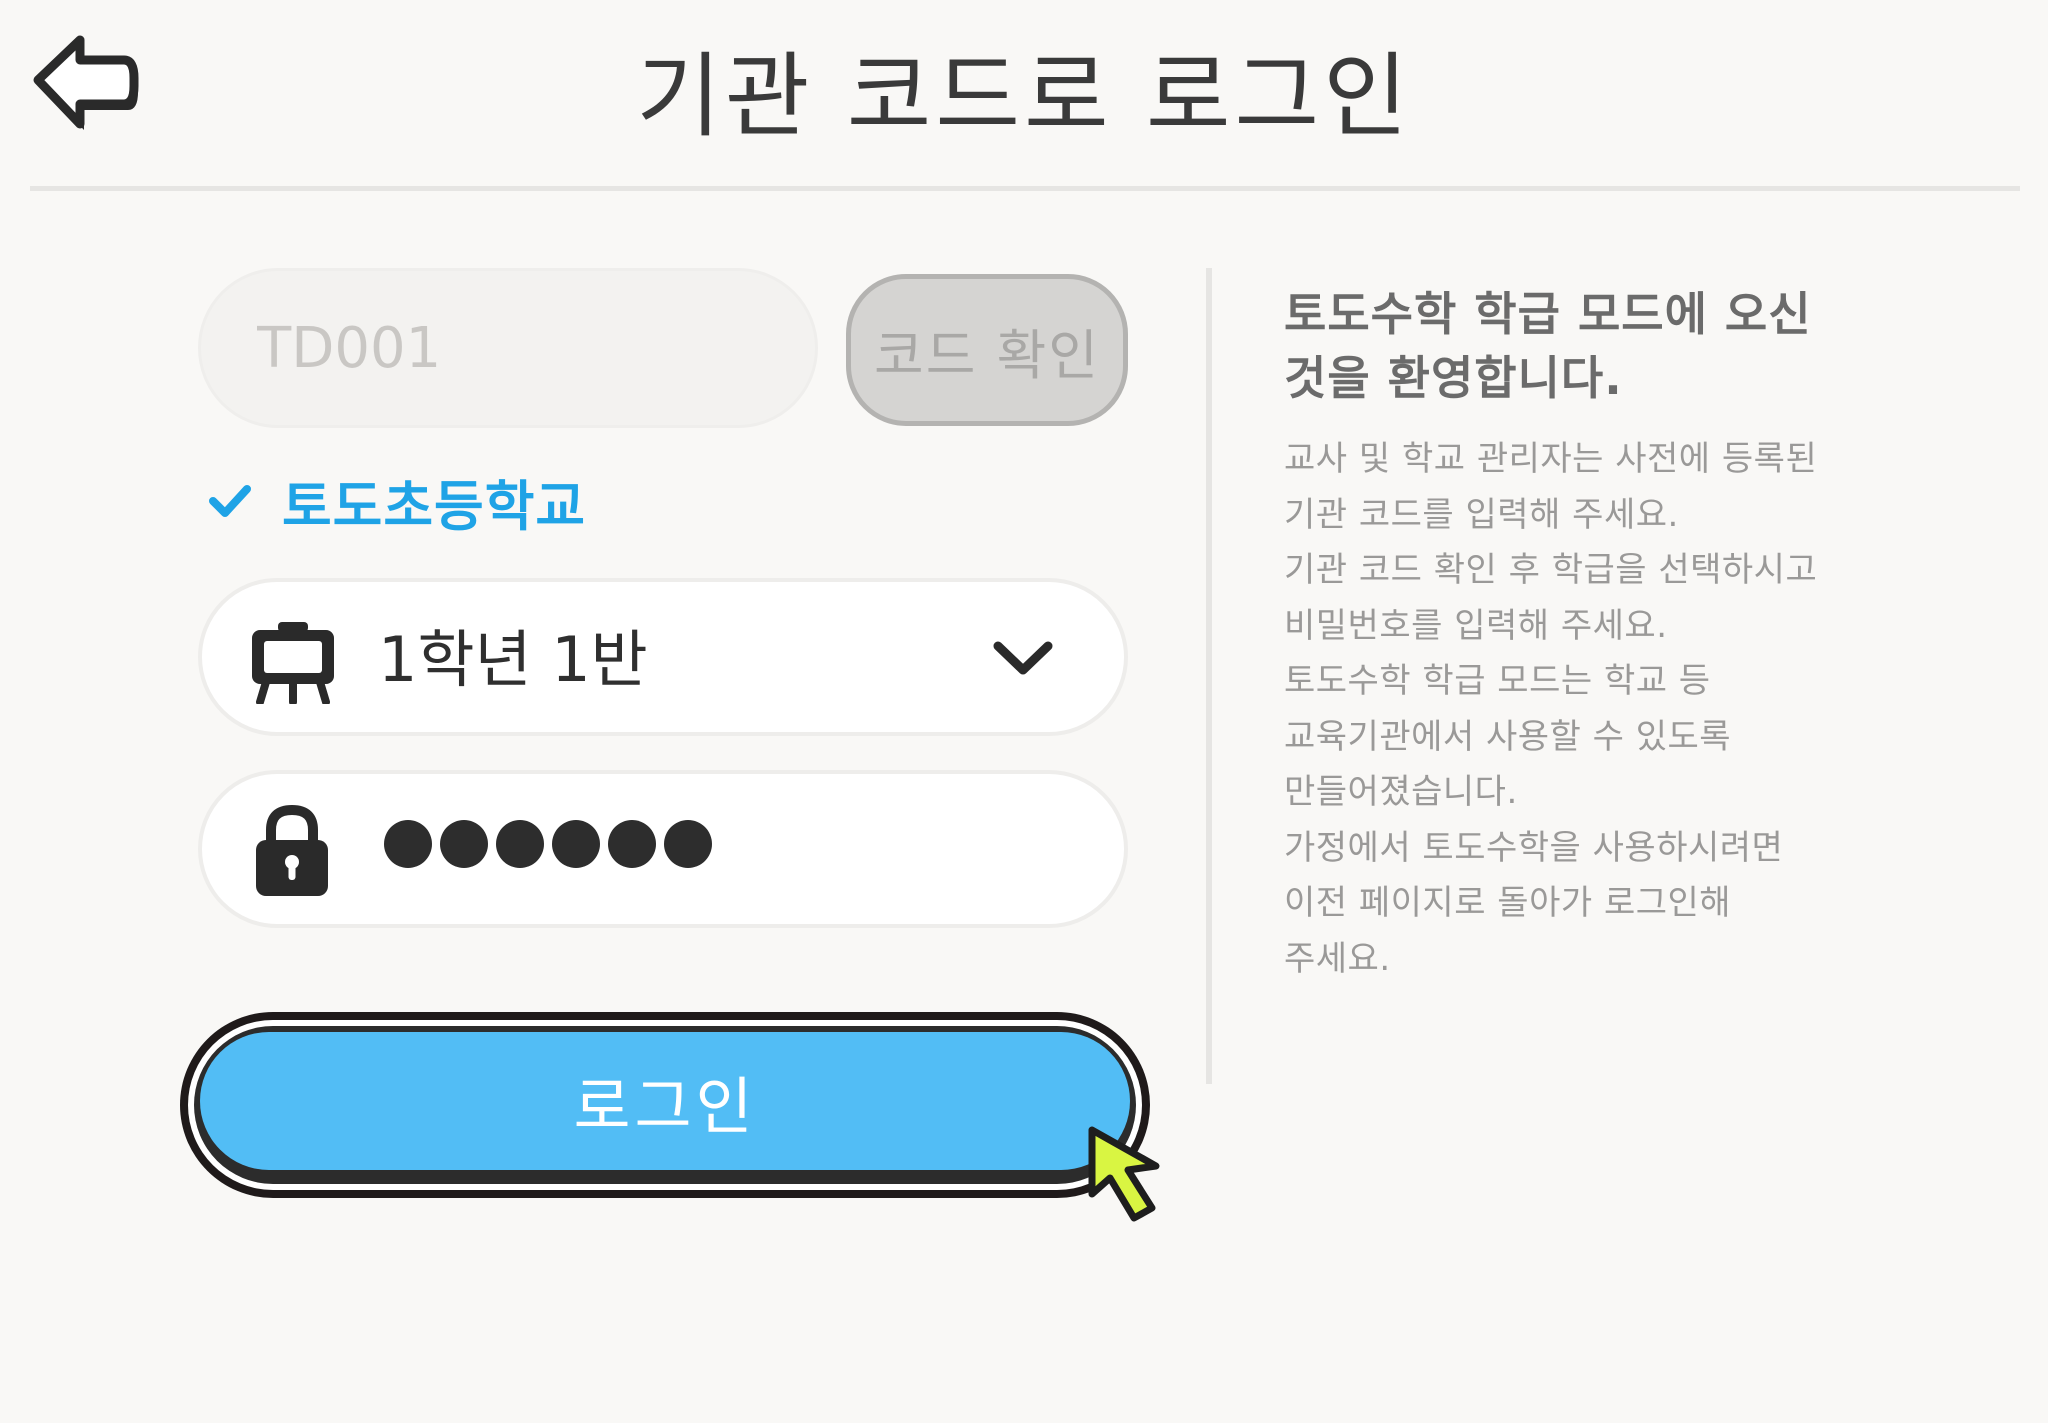 The width and height of the screenshot is (2048, 1423). I want to click on password-mask, so click(548, 844).